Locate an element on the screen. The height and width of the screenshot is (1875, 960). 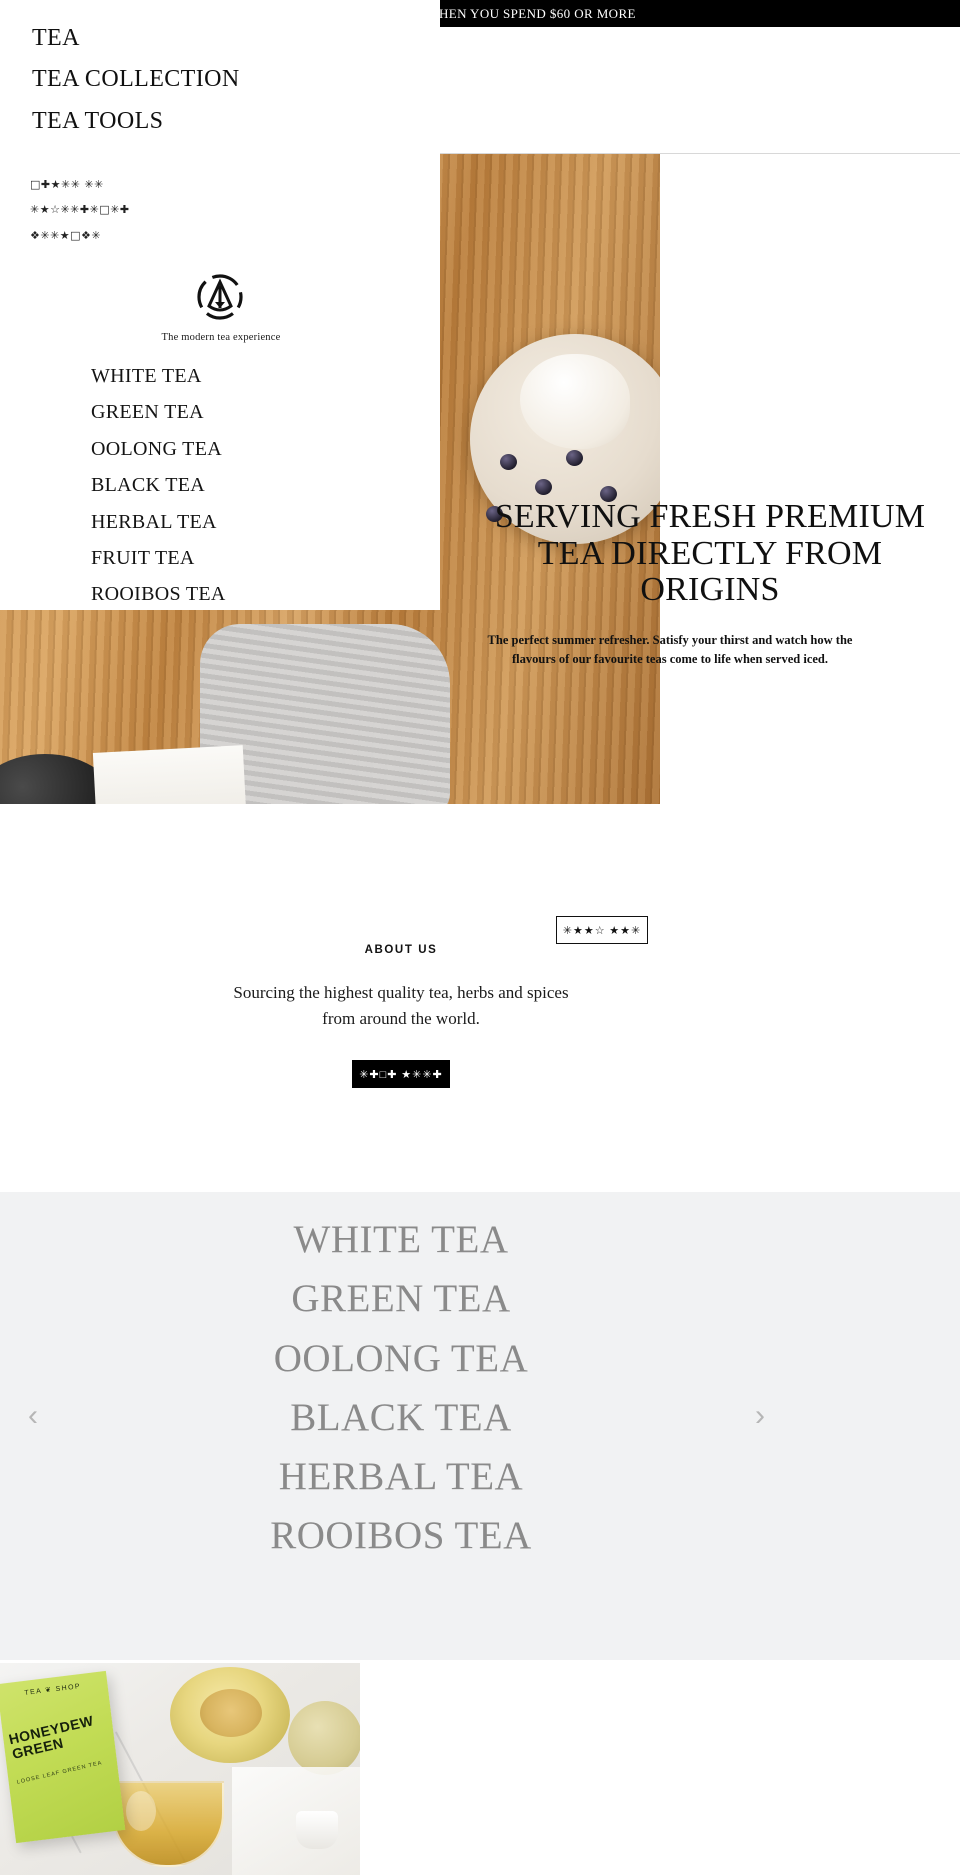
menu-category-black-tea: BLACK TEA is located at coordinates (256, 485).